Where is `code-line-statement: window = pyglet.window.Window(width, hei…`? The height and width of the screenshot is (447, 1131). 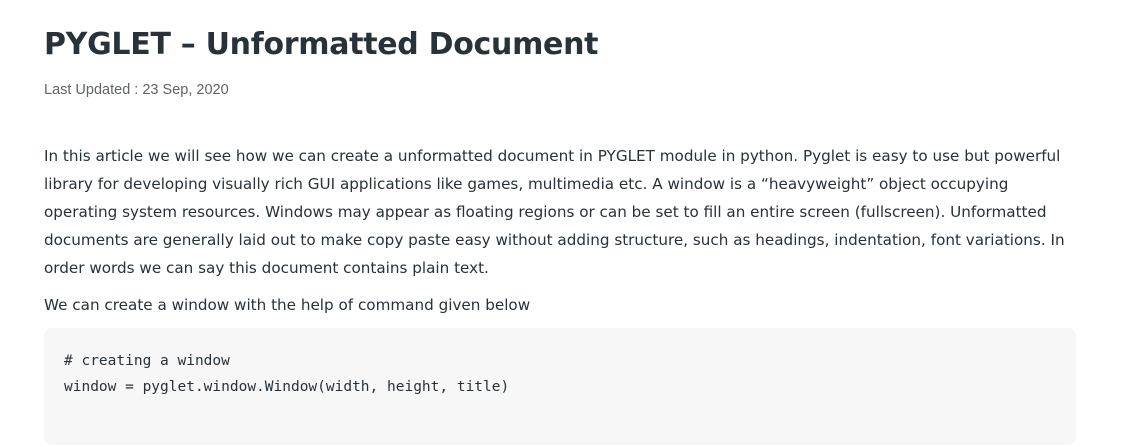
code-line-statement: window = pyglet.window.Window(width, hei… is located at coordinates (287, 387).